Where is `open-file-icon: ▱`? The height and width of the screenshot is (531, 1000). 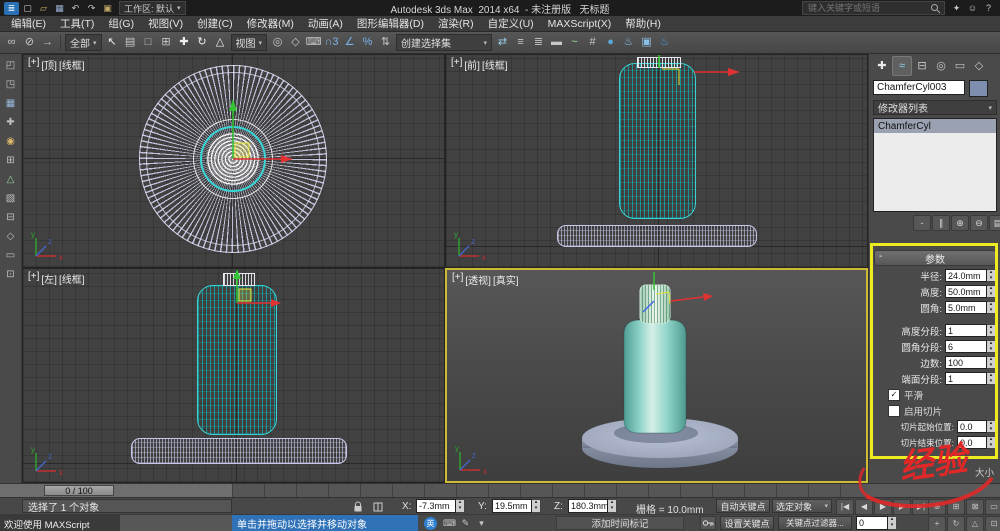
open-file-icon: ▱ is located at coordinates (43, 8).